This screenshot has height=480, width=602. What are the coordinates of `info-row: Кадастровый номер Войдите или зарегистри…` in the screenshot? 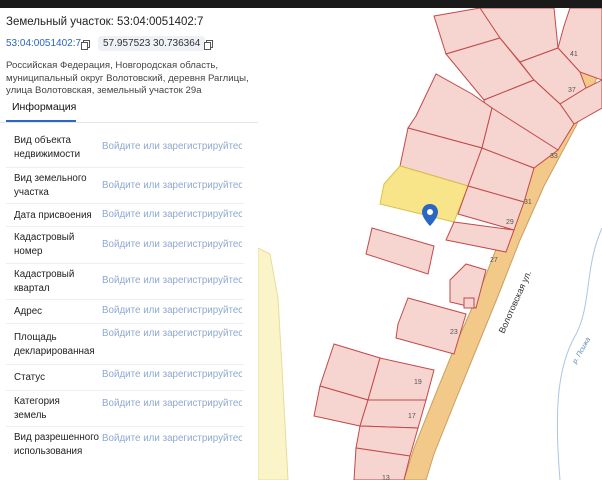 It's located at (125, 245).